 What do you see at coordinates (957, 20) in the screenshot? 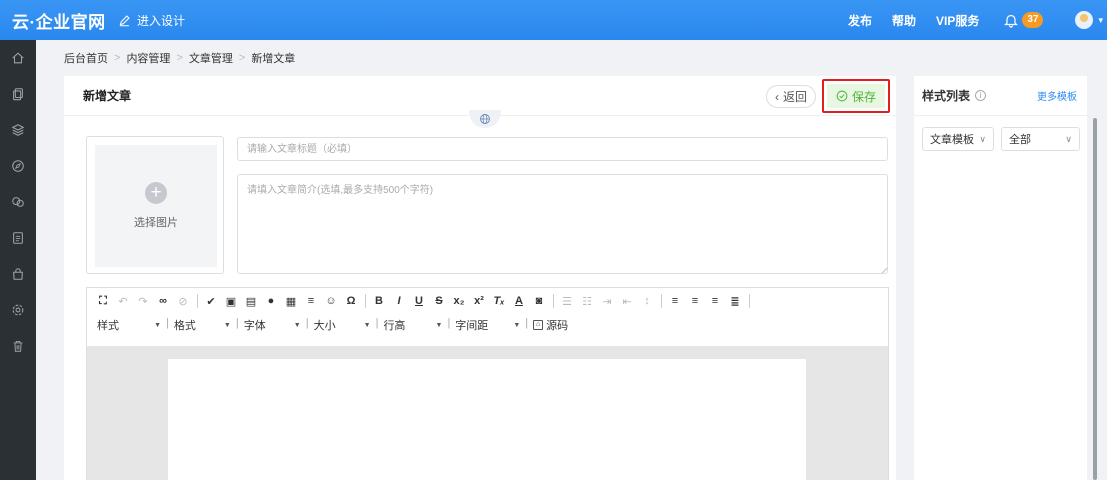
I see `vip-service-link: VIP服务` at bounding box center [957, 20].